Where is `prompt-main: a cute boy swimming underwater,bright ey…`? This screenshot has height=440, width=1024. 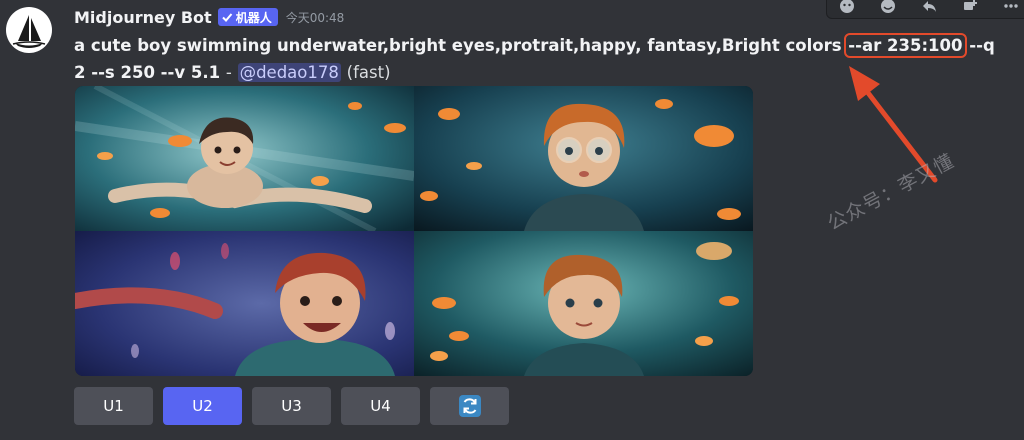 prompt-main: a cute boy swimming underwater,bright ey… is located at coordinates (458, 45).